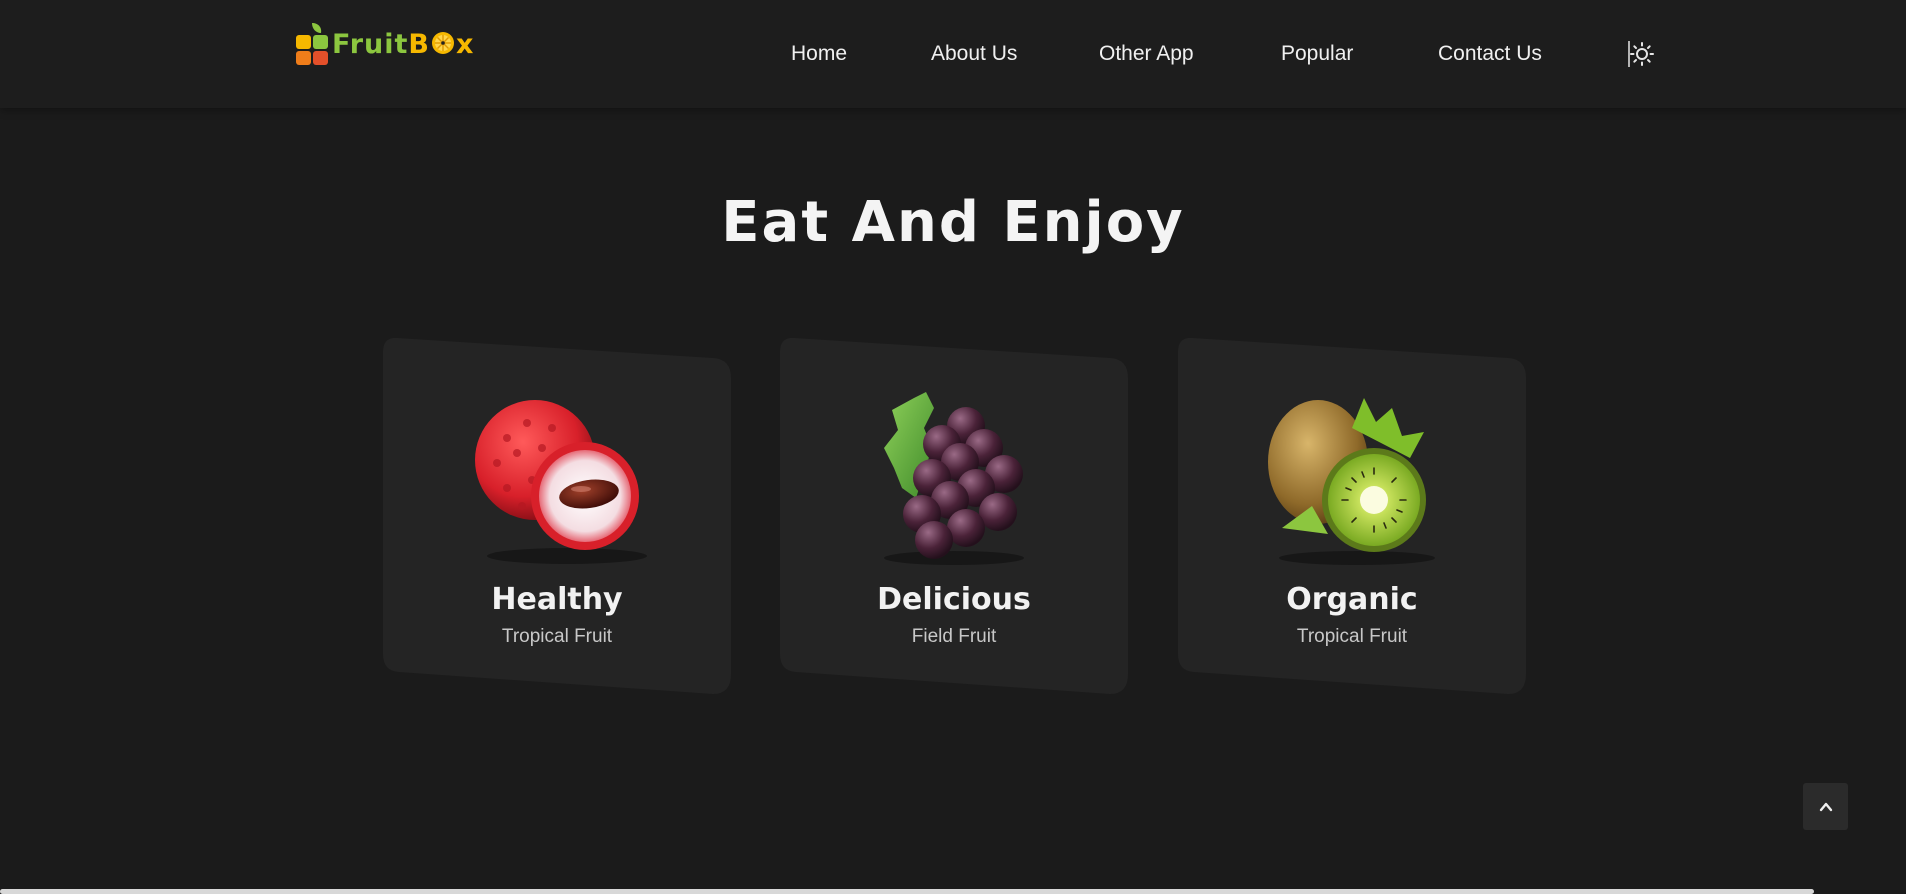  Describe the element at coordinates (1146, 54) in the screenshot. I see `nav-item-other-app: Other App` at that location.